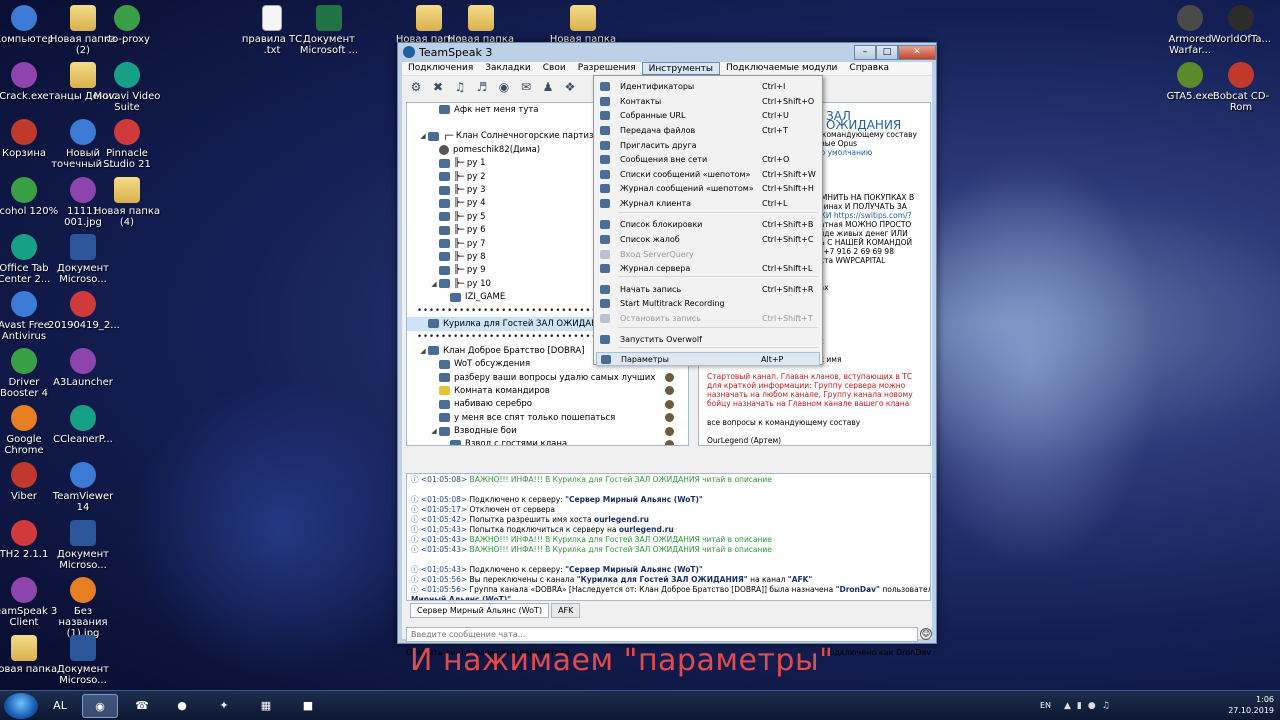 Image resolution: width=1280 pixels, height=720 pixels. Describe the element at coordinates (926, 634) in the screenshot. I see `emoji-icon: ☺` at that location.